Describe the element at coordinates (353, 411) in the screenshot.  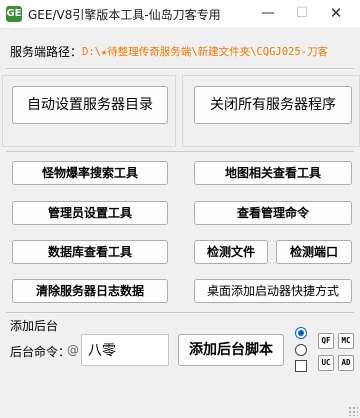
I see `resize-grip` at that location.